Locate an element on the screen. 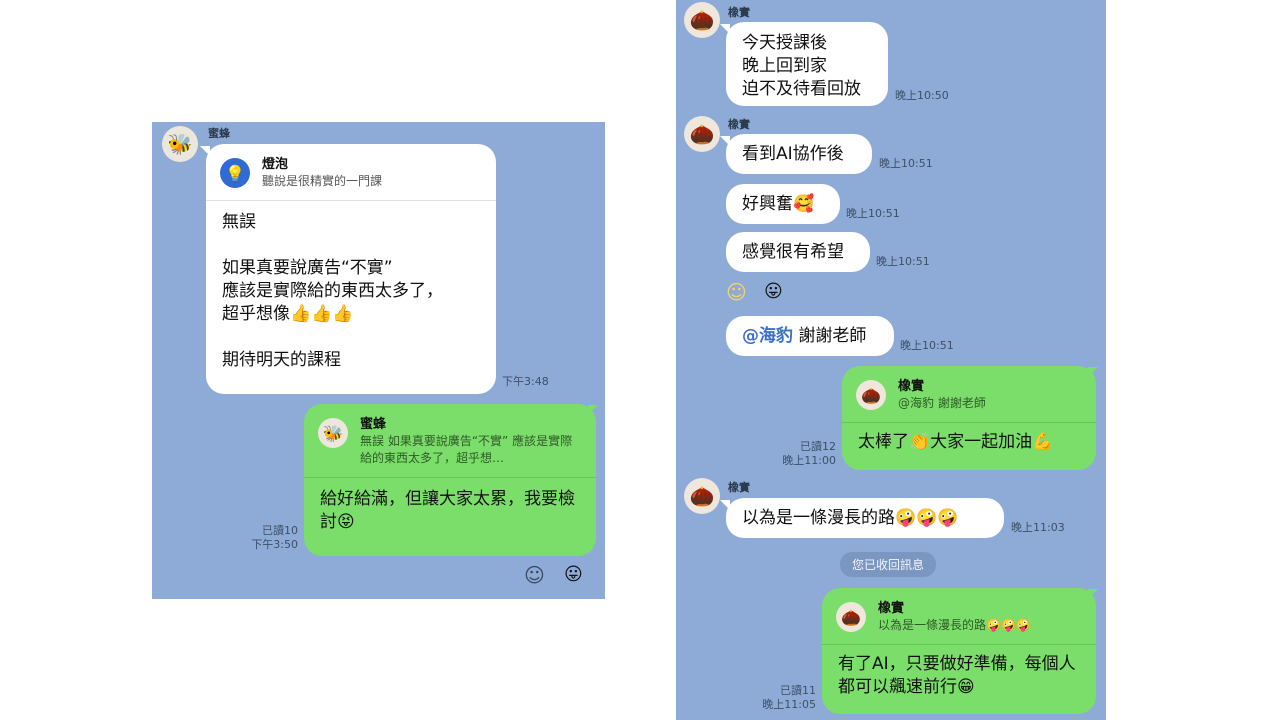 The image size is (1280, 720). reply-quote: 💡 燈泡 聽說是很精實的一門課 is located at coordinates (351, 172).